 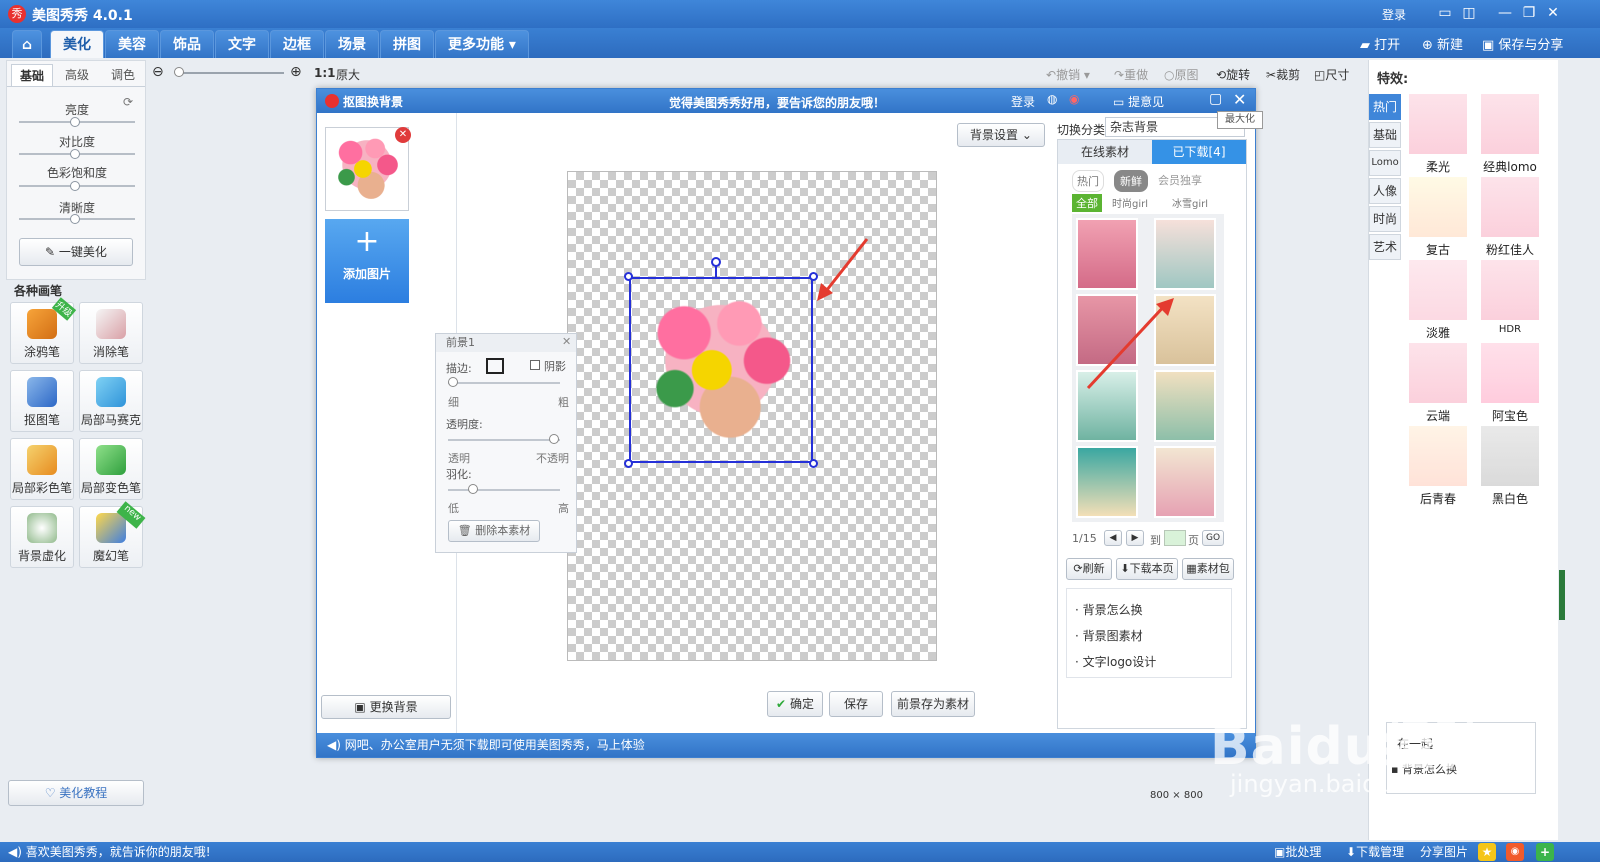 What do you see at coordinates (856, 704) in the screenshot?
I see `save-button: 保存` at bounding box center [856, 704].